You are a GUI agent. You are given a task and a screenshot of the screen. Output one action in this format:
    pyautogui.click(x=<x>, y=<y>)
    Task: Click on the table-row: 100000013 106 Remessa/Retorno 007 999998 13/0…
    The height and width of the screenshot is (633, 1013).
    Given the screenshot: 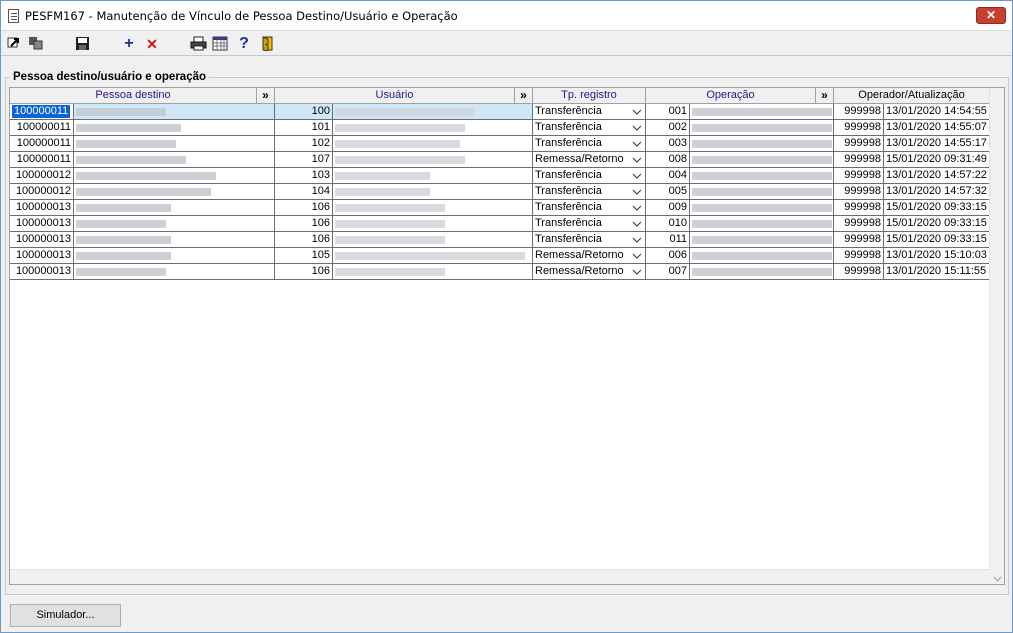 What is the action you would take?
    pyautogui.click(x=500, y=272)
    